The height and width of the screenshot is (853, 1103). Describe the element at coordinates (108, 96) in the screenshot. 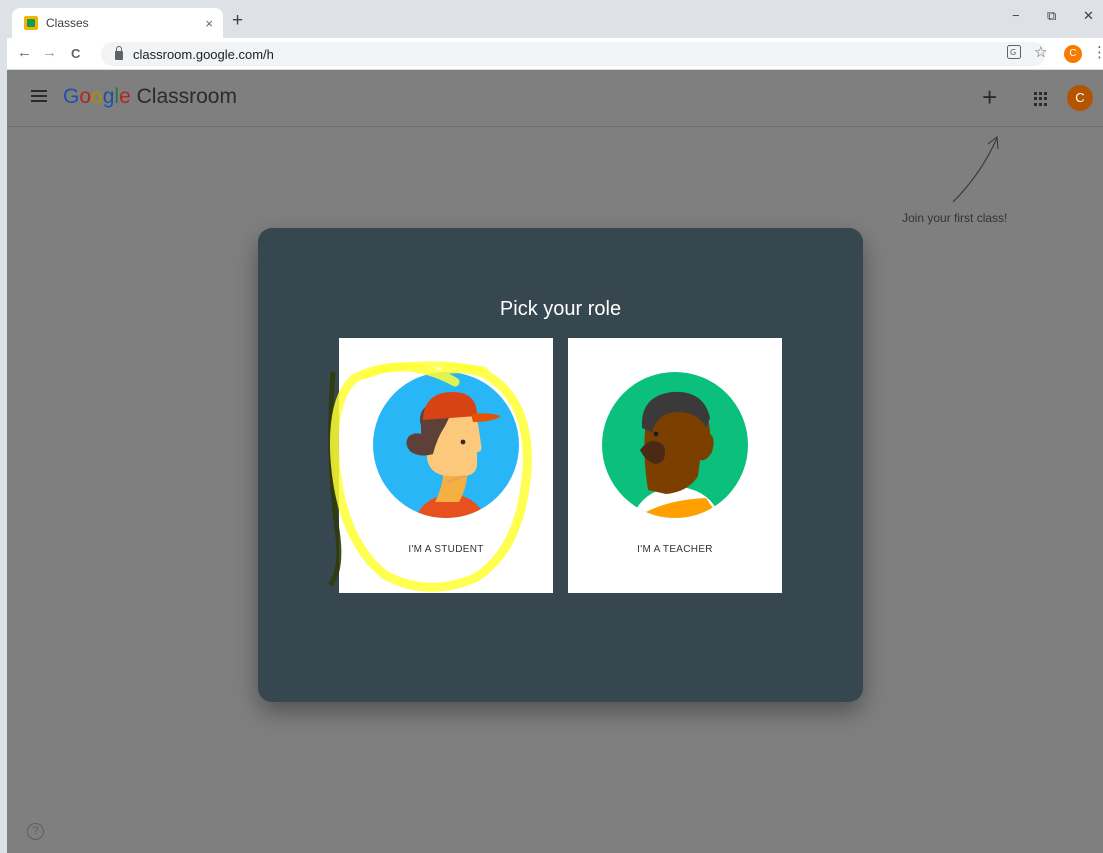

I see `logo-letter: g` at that location.